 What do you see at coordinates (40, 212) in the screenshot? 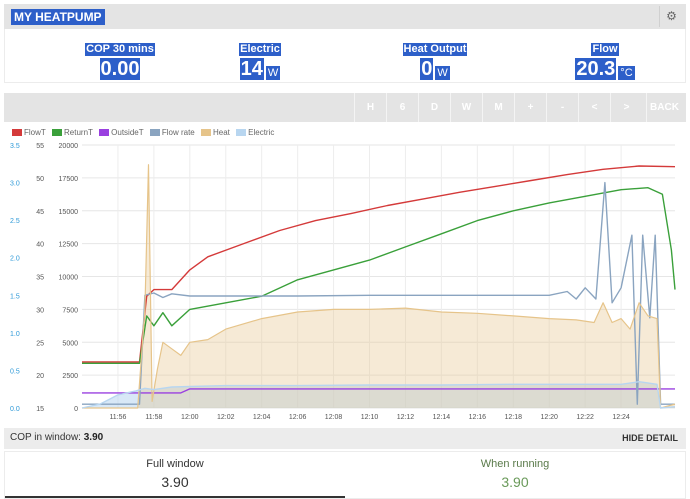
I see `y-tick-temp: 45` at bounding box center [40, 212].